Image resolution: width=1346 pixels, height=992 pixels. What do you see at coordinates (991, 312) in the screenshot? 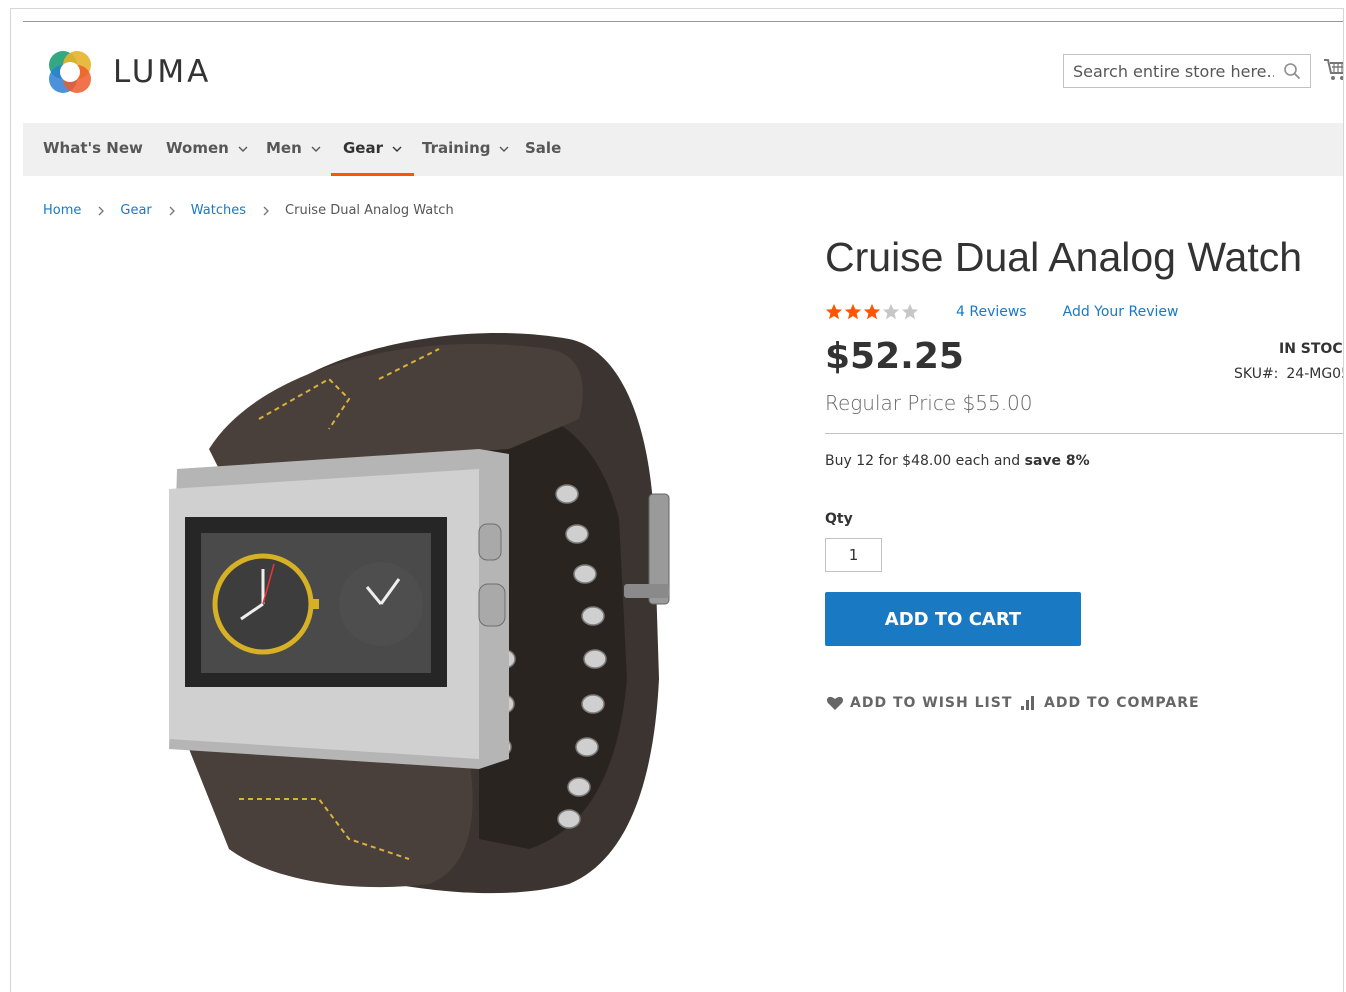
I see `reviews-link: 4 Reviews` at bounding box center [991, 312].